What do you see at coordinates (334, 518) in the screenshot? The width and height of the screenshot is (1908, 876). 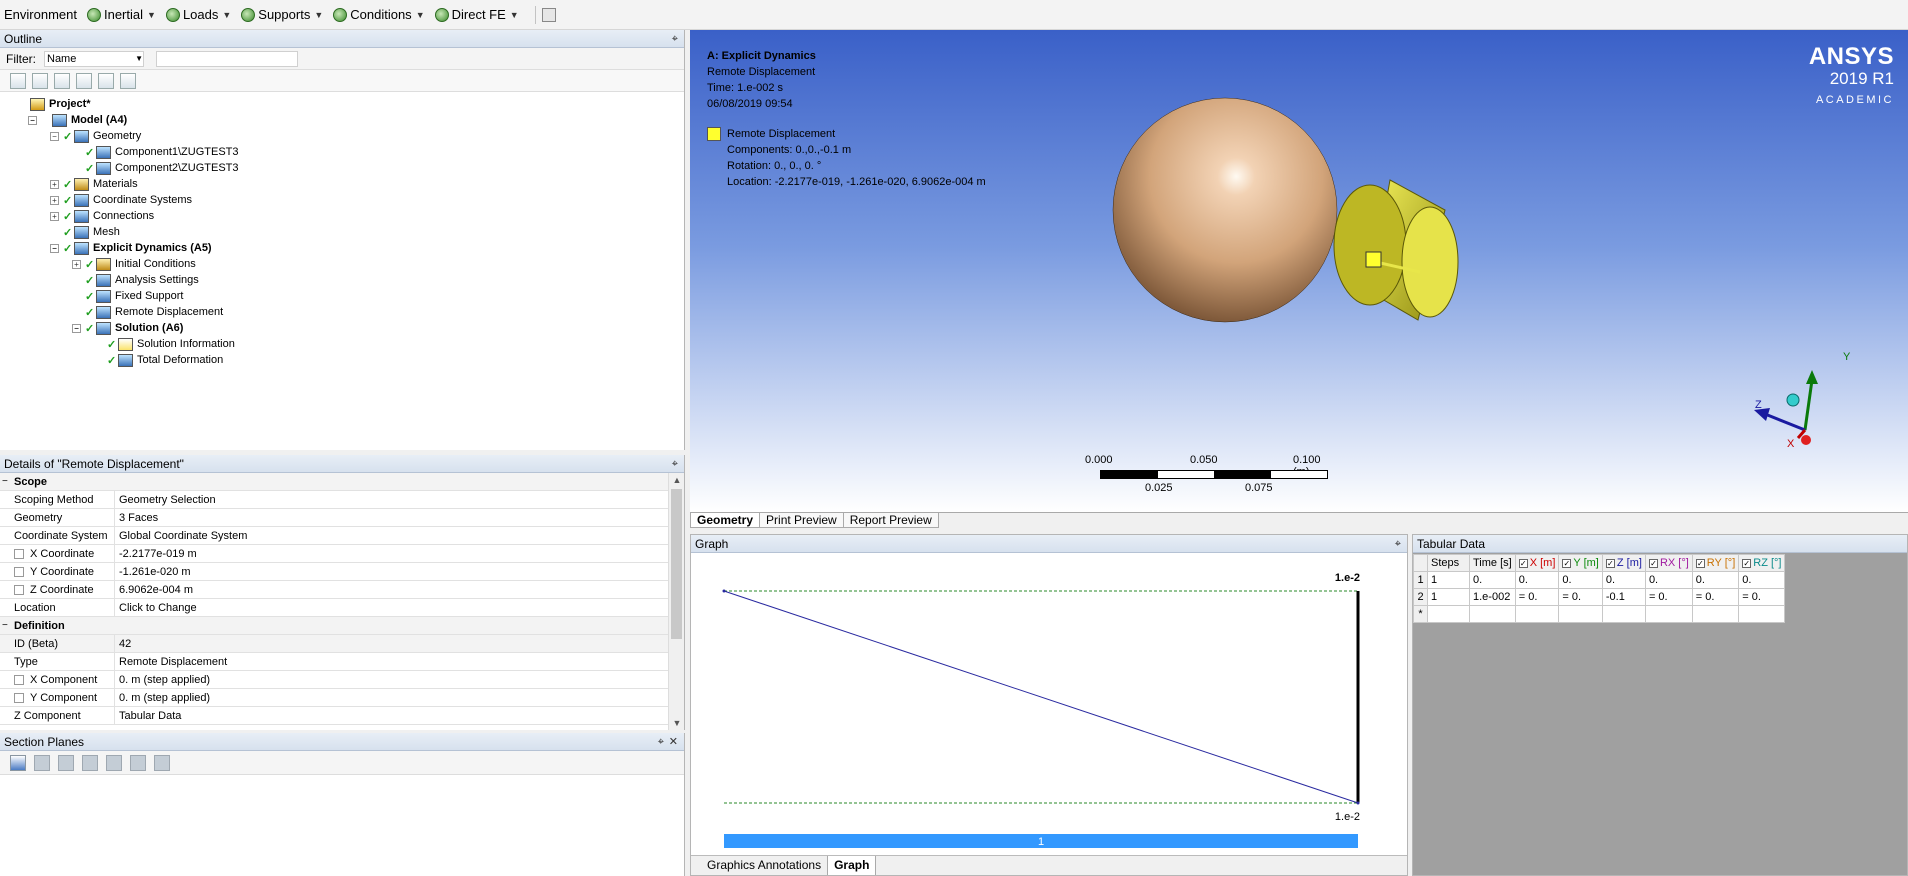 I see `details-row-geometry: Geometry 3 Faces` at bounding box center [334, 518].